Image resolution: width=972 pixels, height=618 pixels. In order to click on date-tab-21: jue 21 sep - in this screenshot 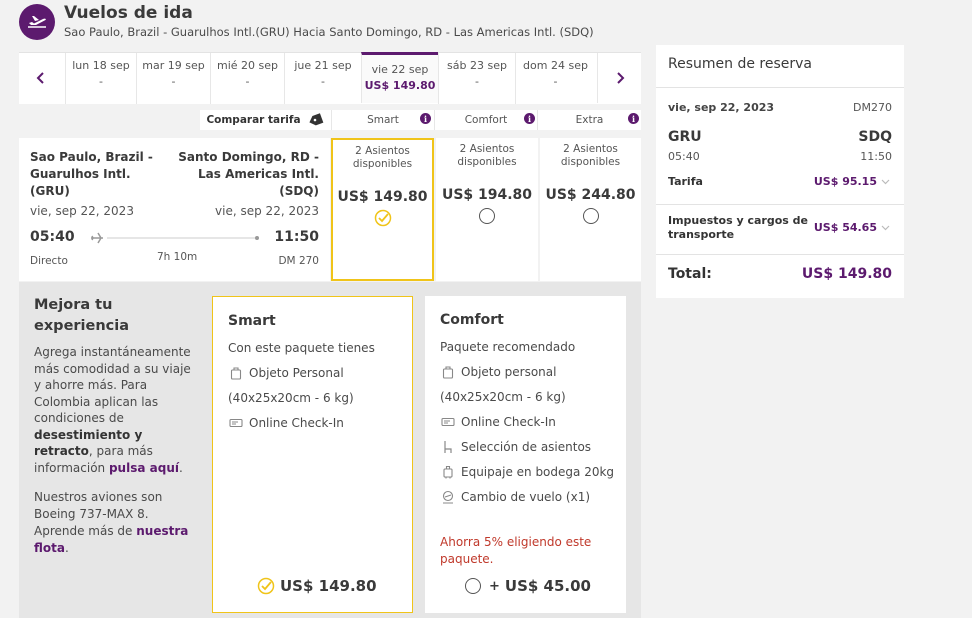, I will do `click(322, 78)`.